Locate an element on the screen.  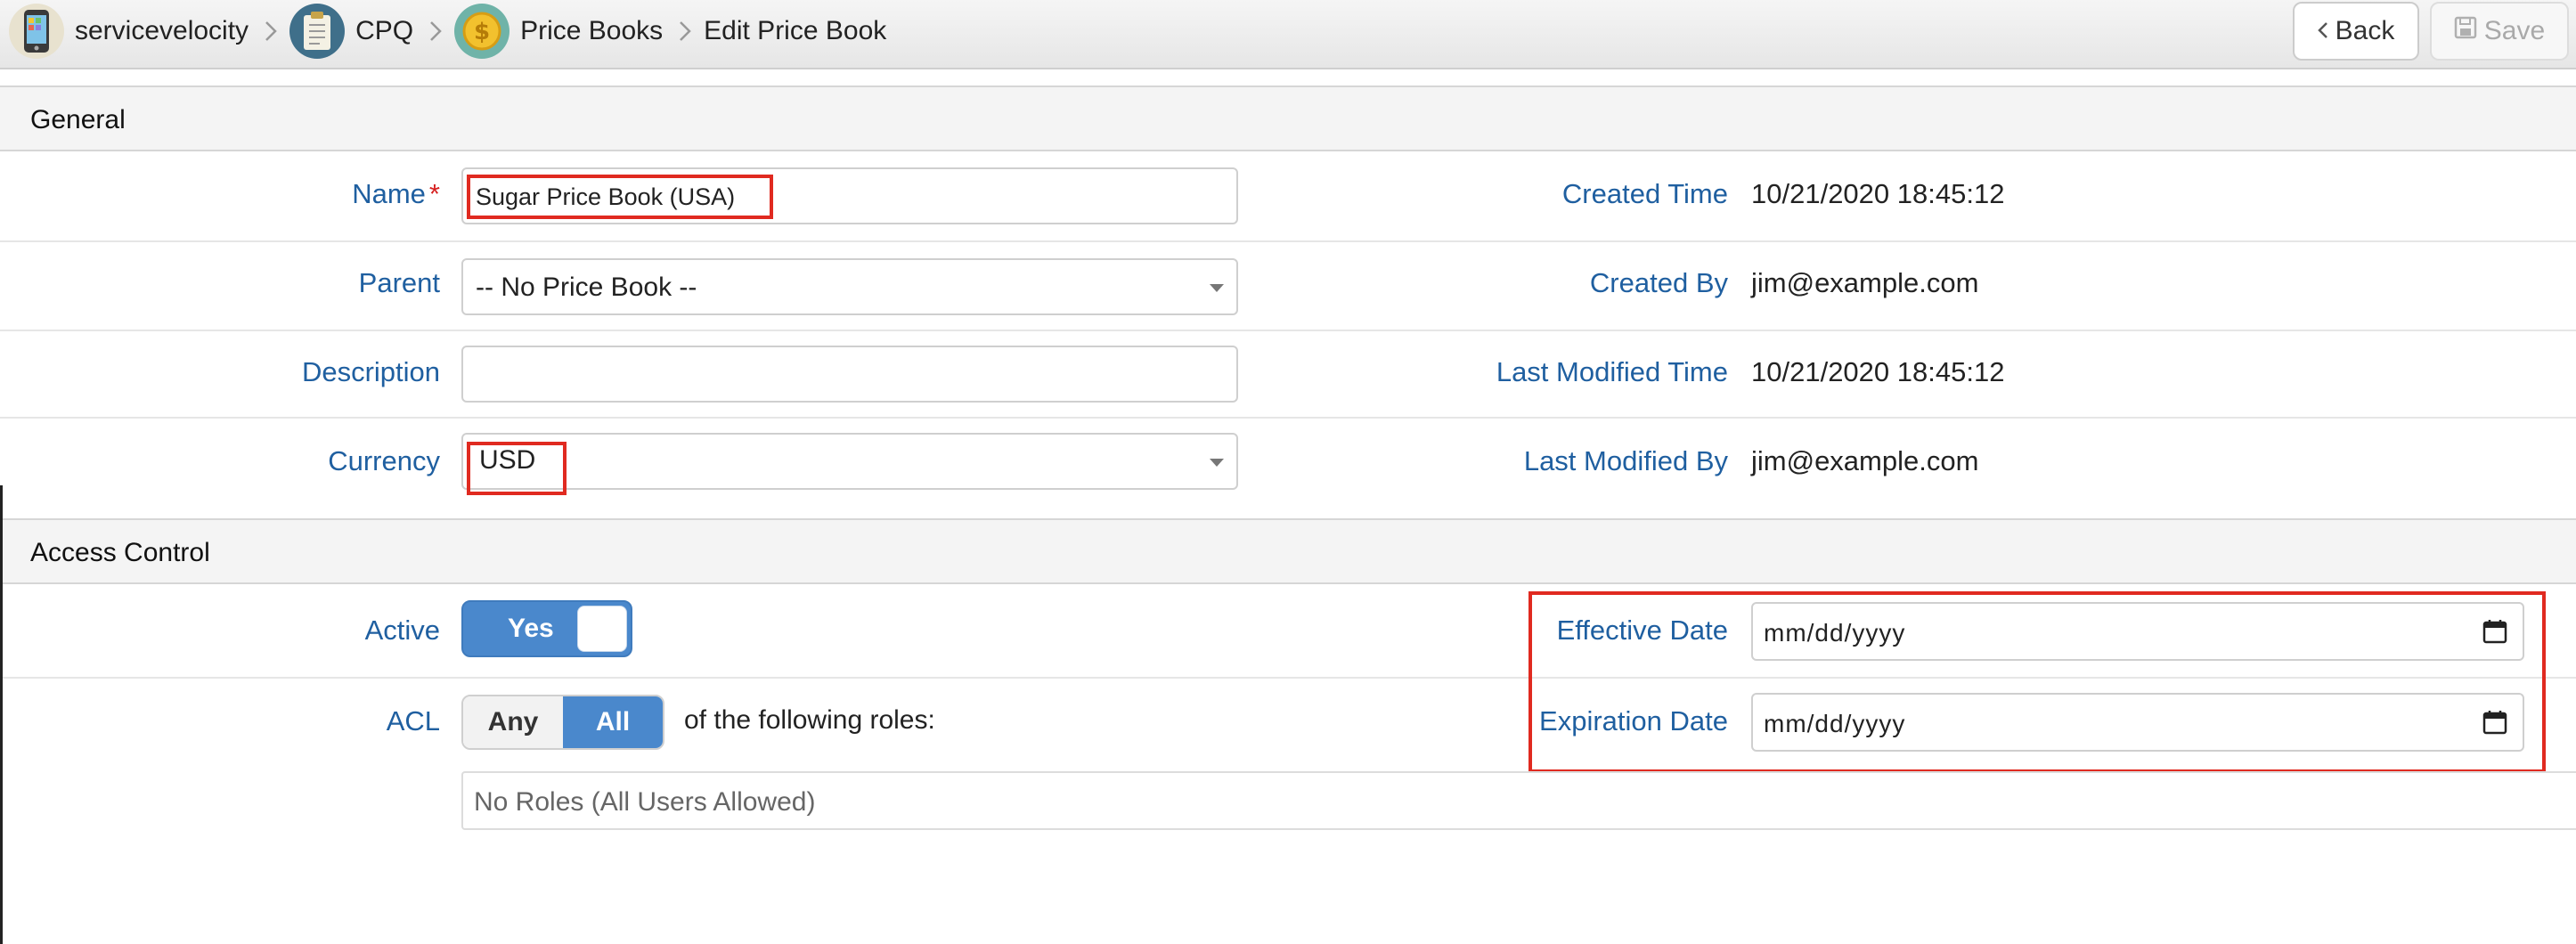
last-modified-by-value: jim@example.com is located at coordinates (1865, 460).